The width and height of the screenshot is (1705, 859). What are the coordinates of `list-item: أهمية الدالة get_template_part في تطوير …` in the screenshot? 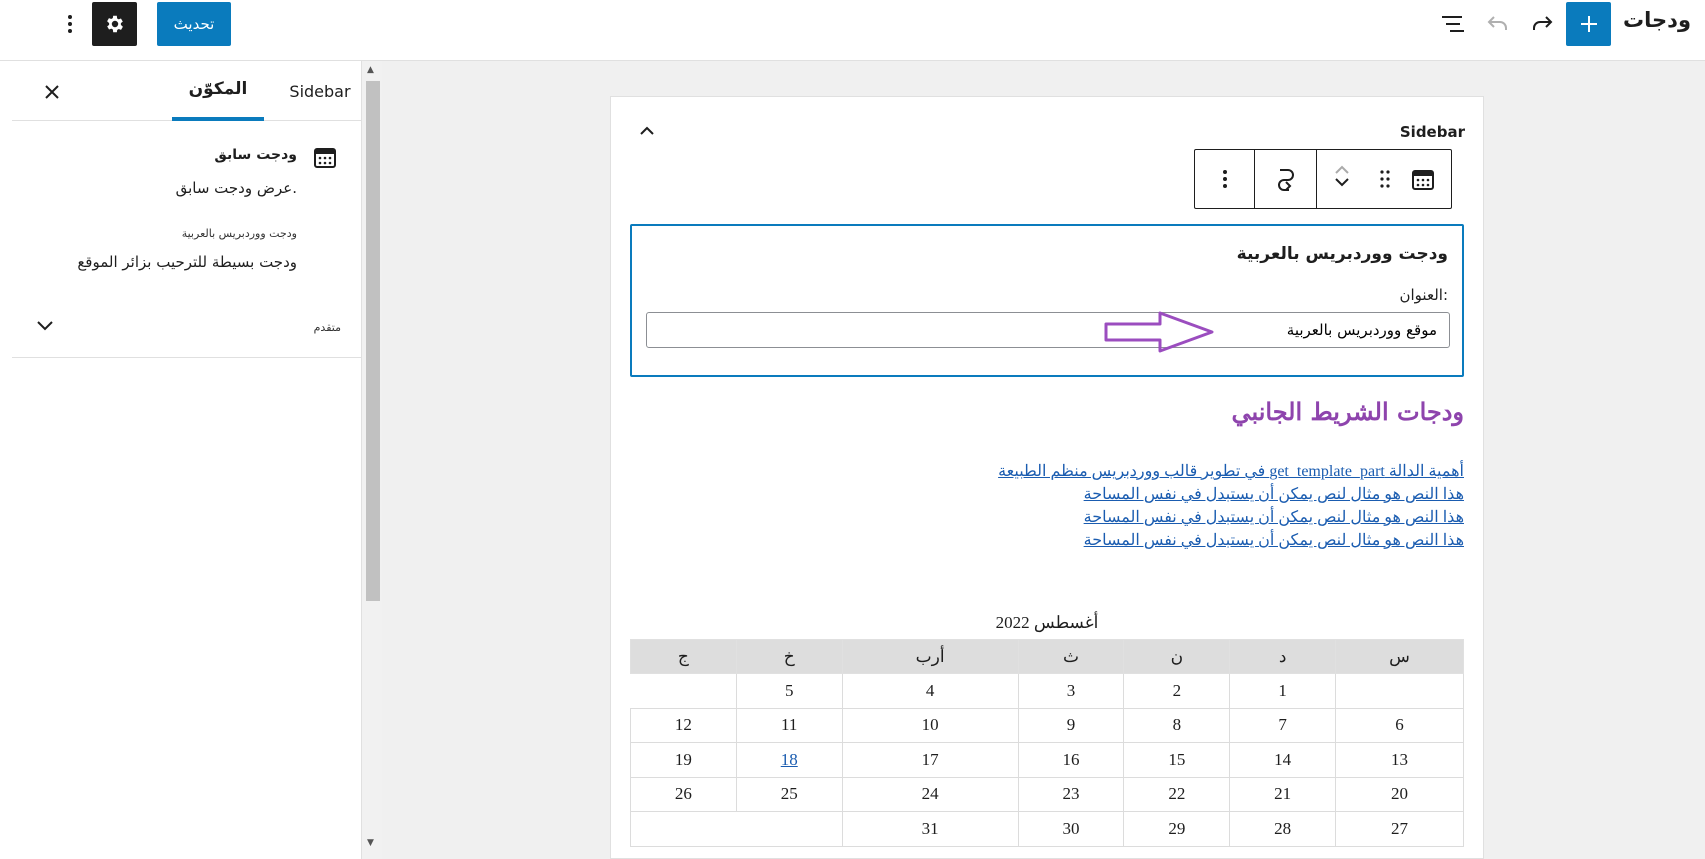 It's located at (1047, 471).